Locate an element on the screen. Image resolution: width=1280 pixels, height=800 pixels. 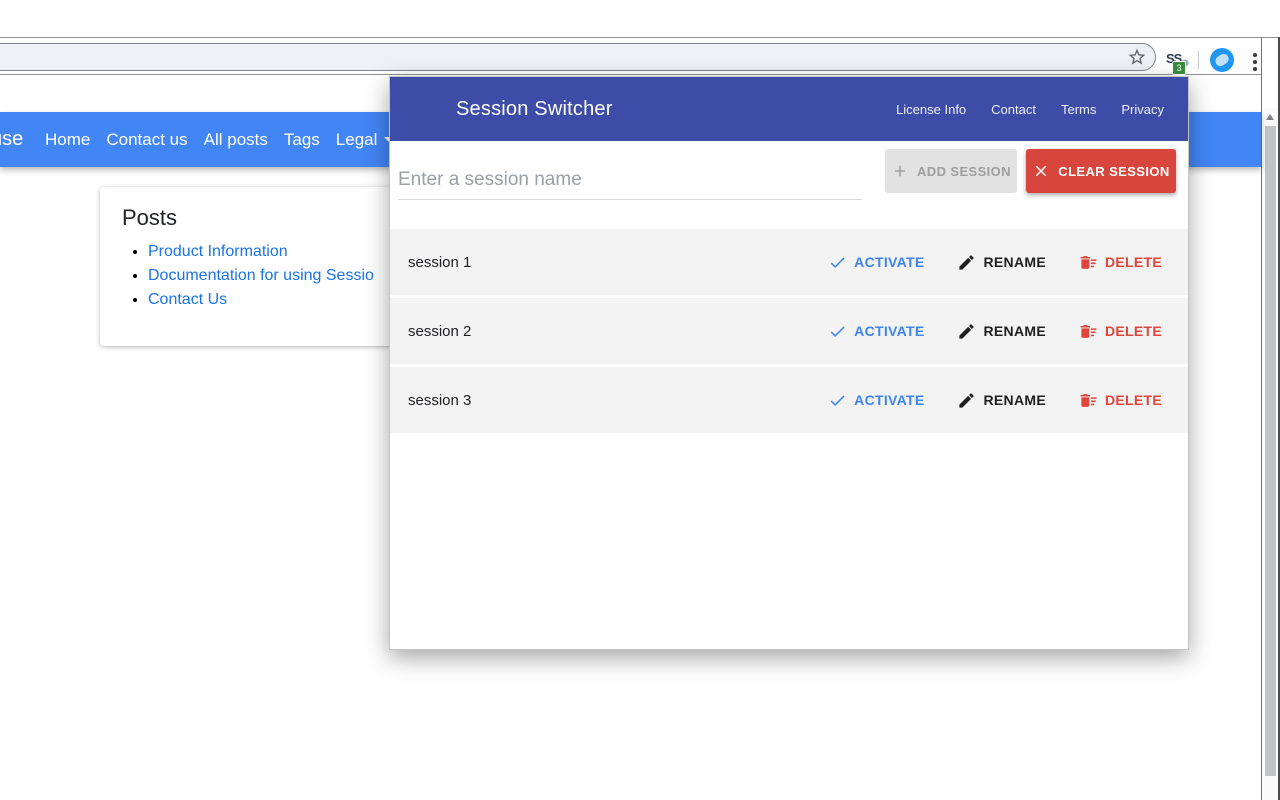
browser-menu-icon is located at coordinates (1255, 62).